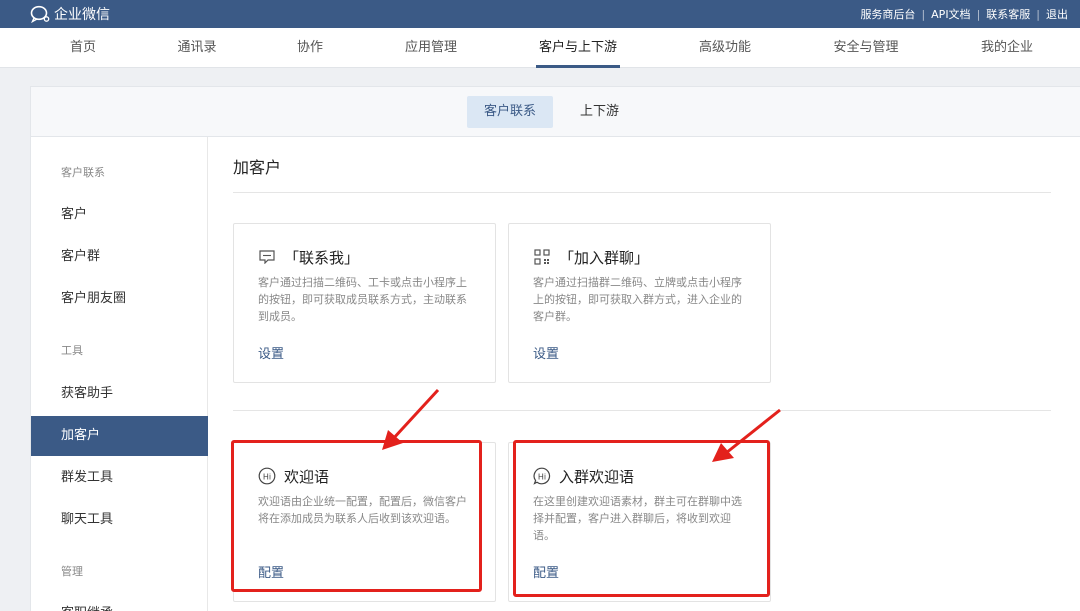 This screenshot has width=1080, height=611. Describe the element at coordinates (119, 257) in the screenshot. I see `sidebar-item-customer-group: 客户群` at that location.